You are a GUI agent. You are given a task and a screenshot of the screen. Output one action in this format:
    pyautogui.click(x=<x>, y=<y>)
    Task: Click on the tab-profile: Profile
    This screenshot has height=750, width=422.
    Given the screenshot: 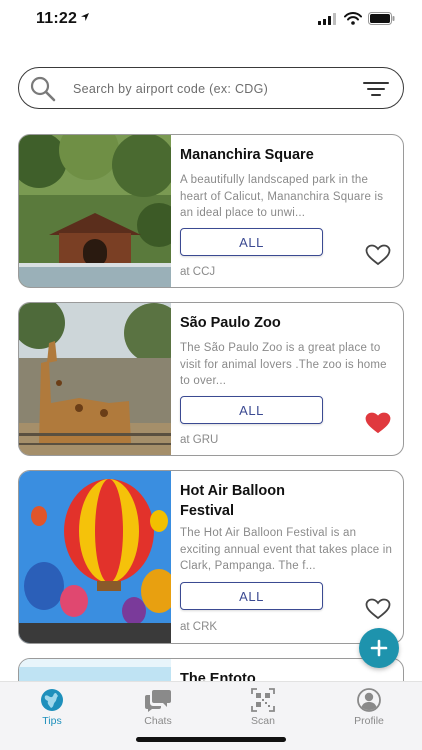 What is the action you would take?
    pyautogui.click(x=369, y=708)
    